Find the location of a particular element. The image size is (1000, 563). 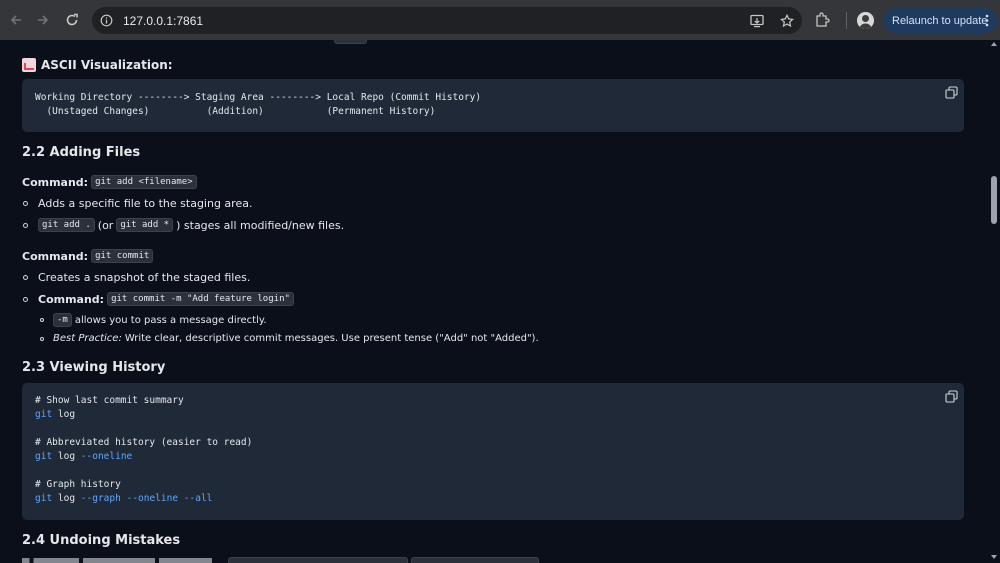

viewing-history-heading: 2.3 Viewing History is located at coordinates (94, 367).